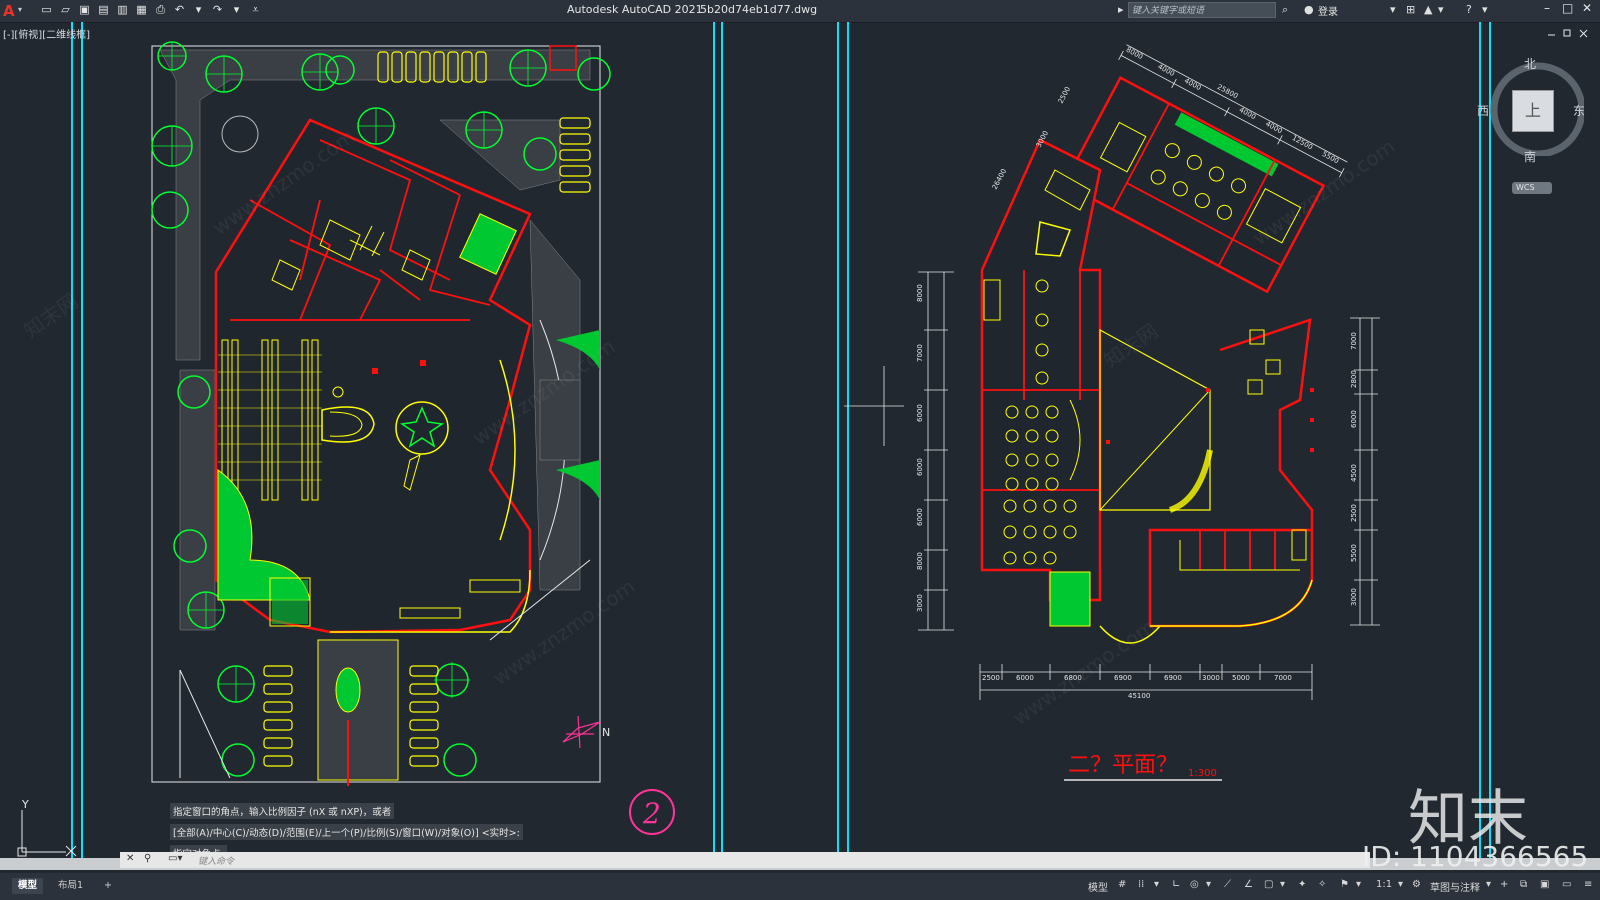  Describe the element at coordinates (141, 10) in the screenshot. I see `save-web-icon: ▦` at that location.